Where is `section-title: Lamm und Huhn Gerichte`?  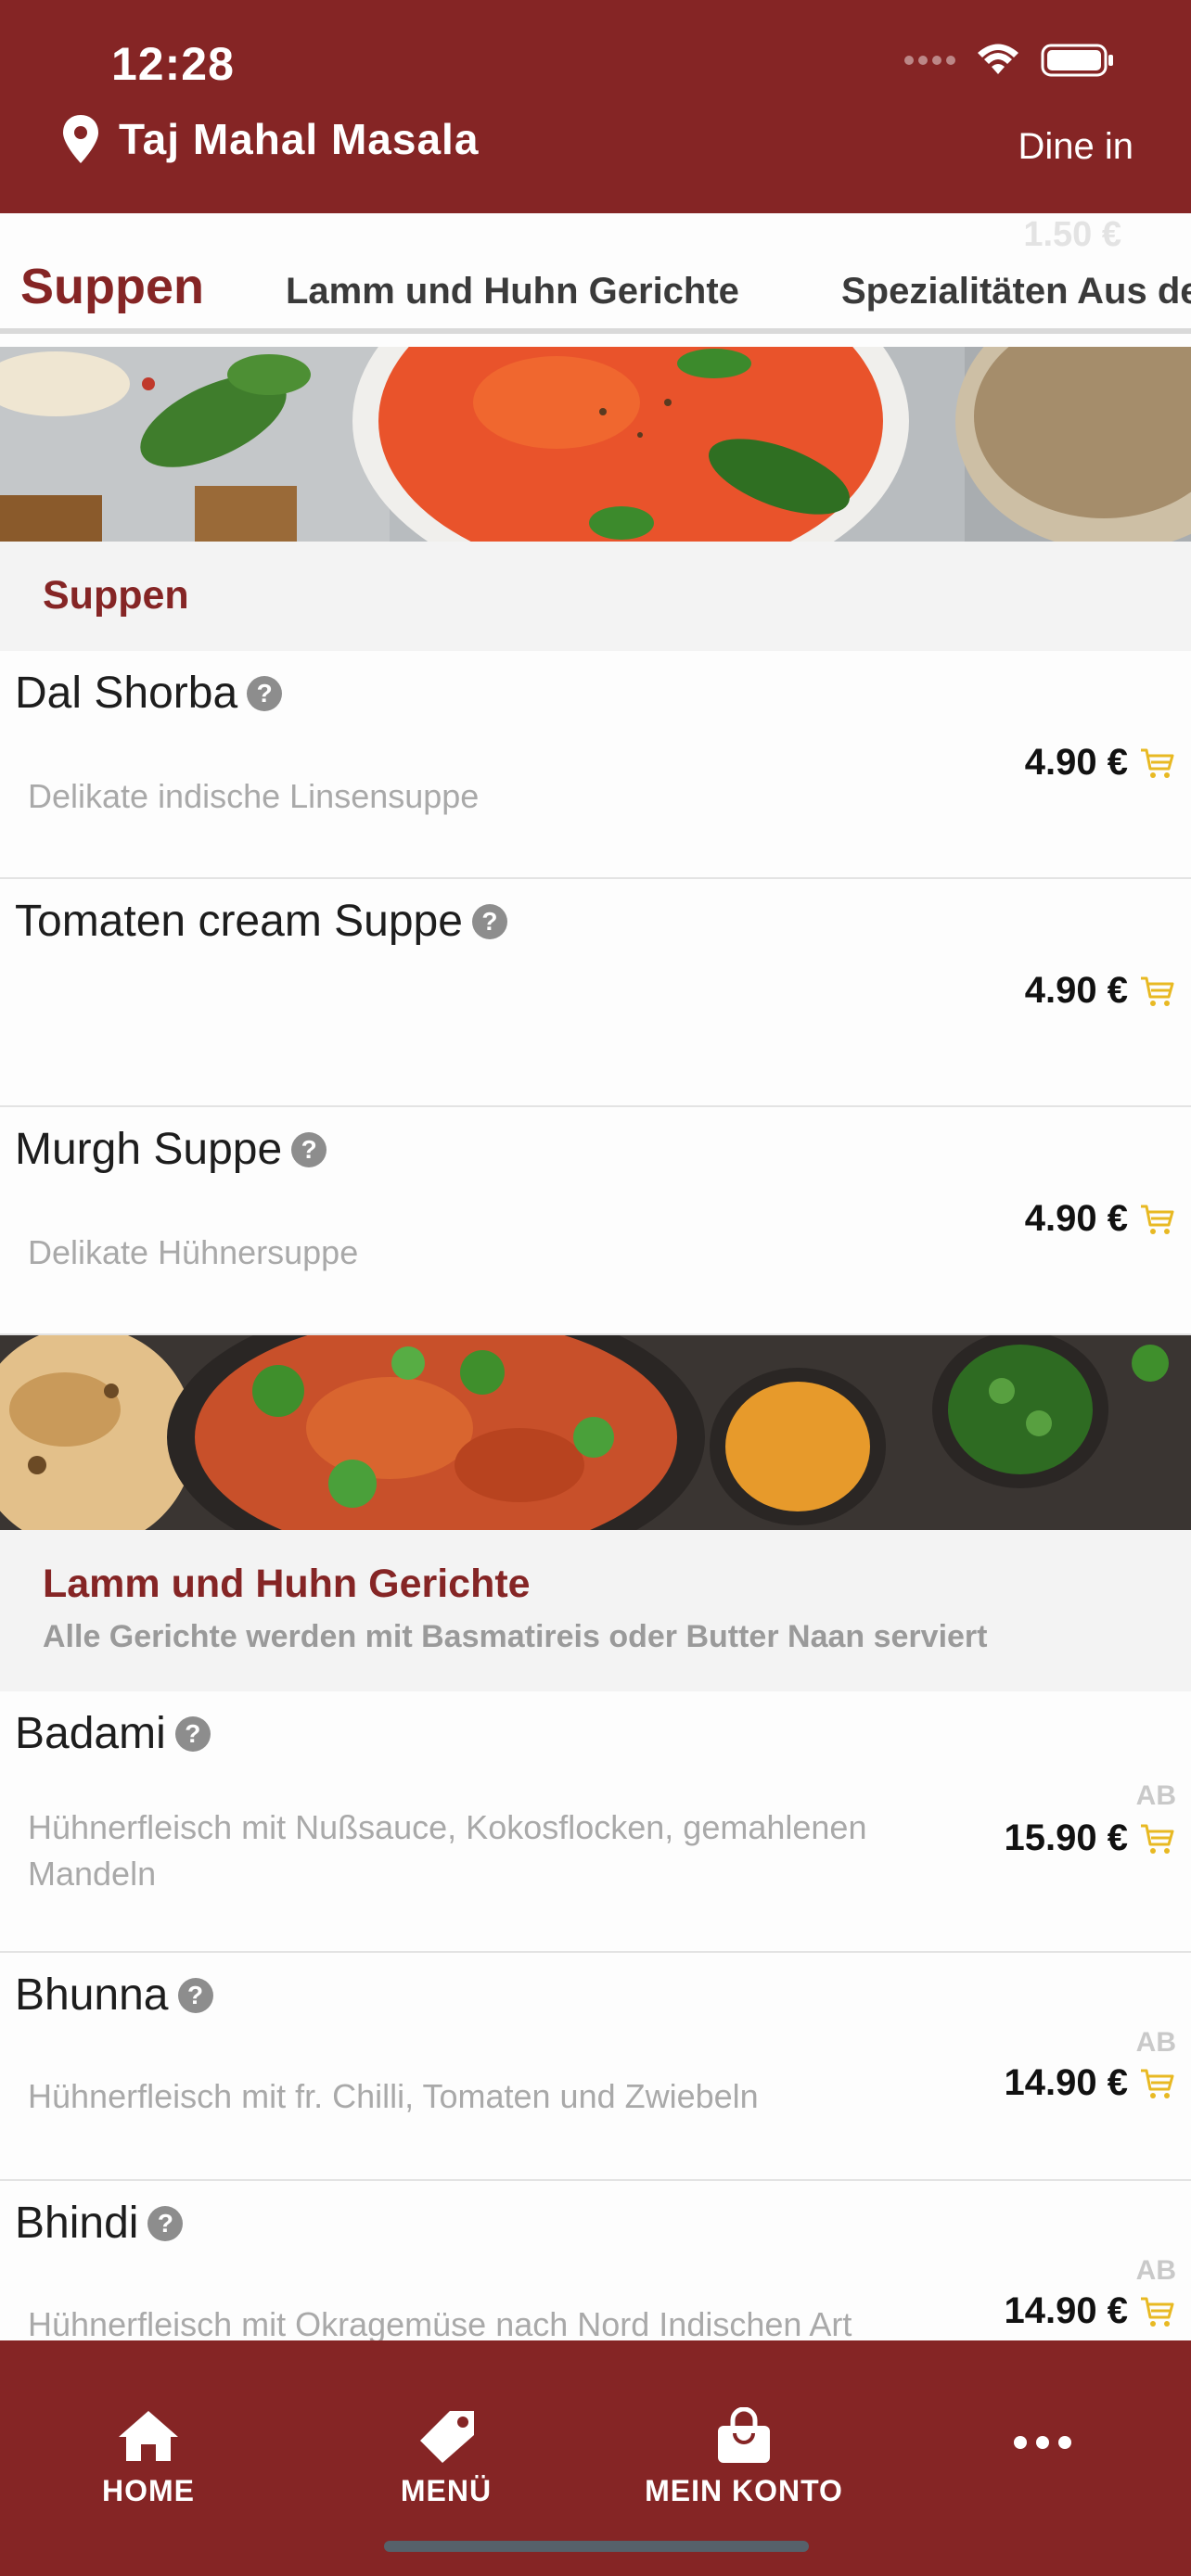
section-title: Lamm und Huhn Gerichte is located at coordinates (287, 1584).